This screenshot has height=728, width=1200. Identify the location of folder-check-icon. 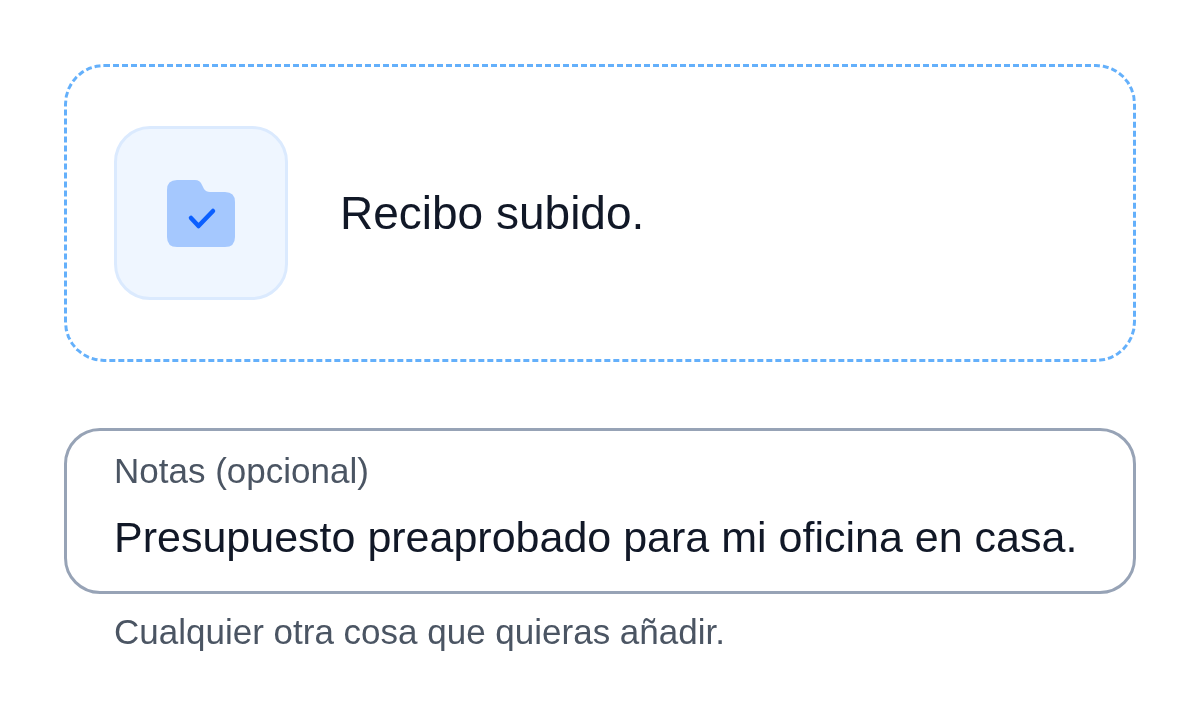
(201, 213).